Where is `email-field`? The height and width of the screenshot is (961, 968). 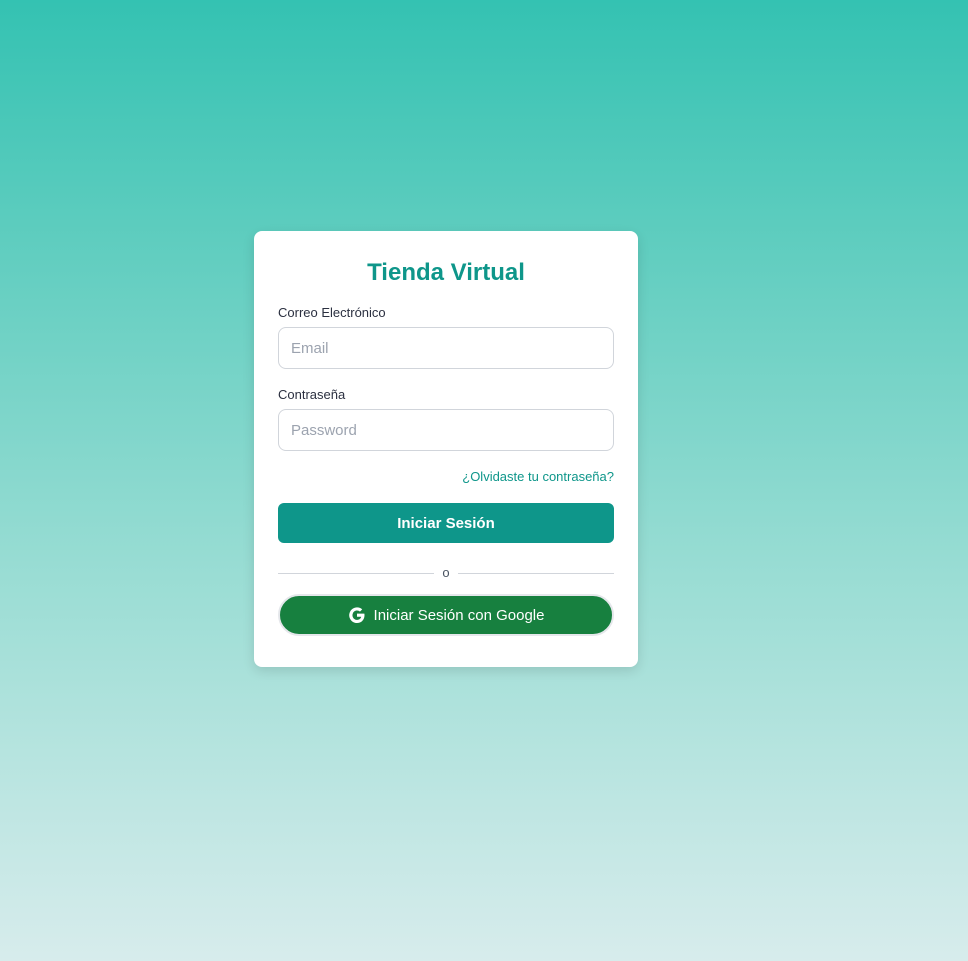 email-field is located at coordinates (446, 348).